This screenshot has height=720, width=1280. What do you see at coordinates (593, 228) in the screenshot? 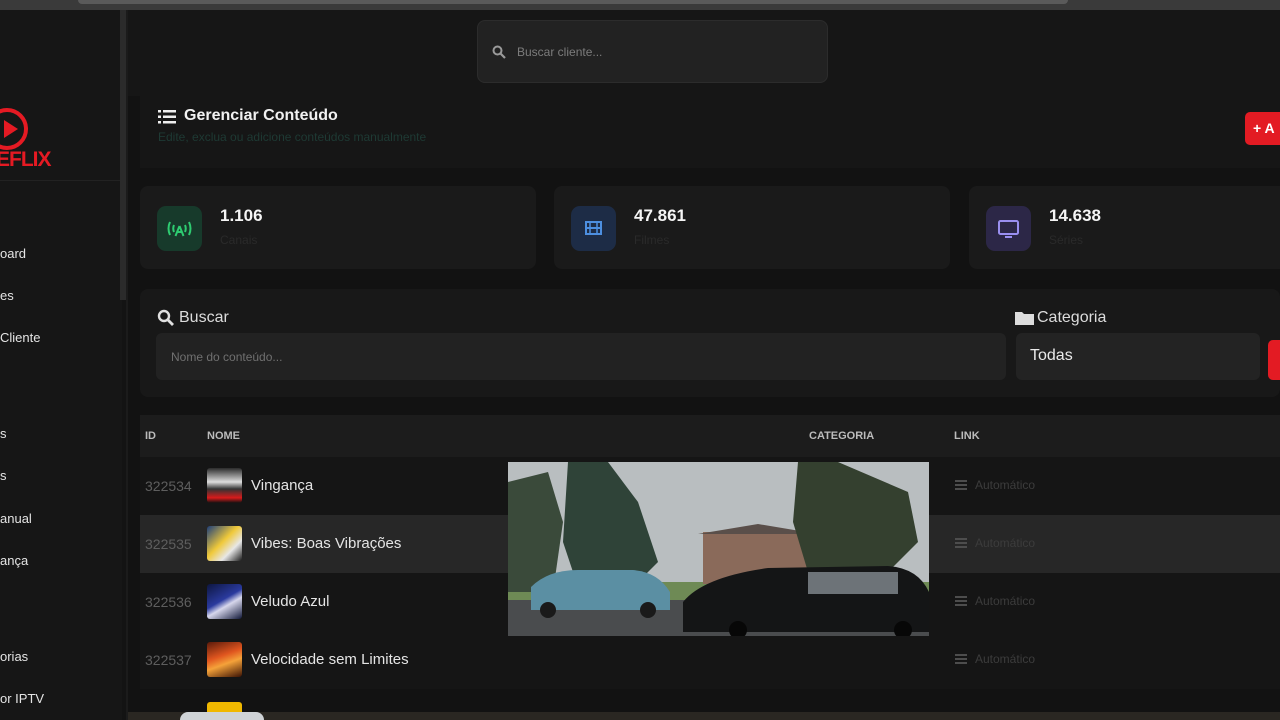
I see `film-icon` at bounding box center [593, 228].